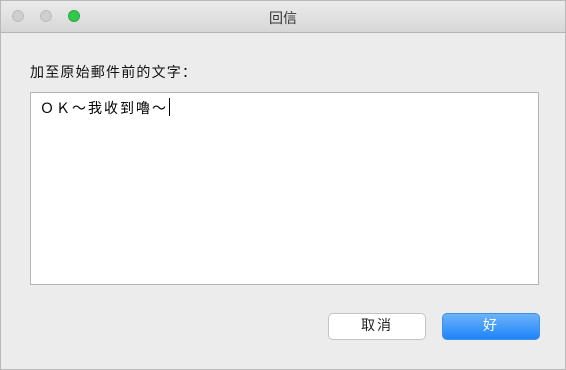 The image size is (566, 370). Describe the element at coordinates (104, 109) in the screenshot. I see `reply-text-value: ＯＫ～我收到嚕～` at that location.